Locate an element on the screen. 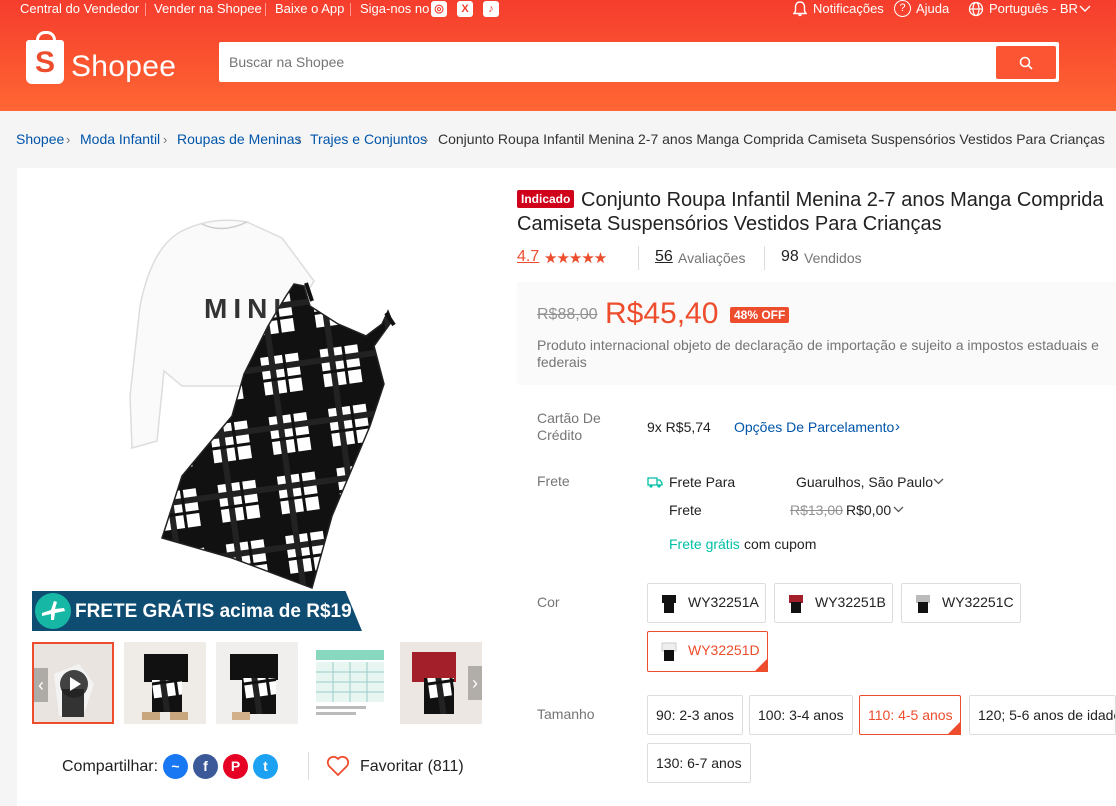 Image resolution: width=1116 pixels, height=806 pixels. shipping-location: Guarulhos, São Paulo is located at coordinates (864, 482).